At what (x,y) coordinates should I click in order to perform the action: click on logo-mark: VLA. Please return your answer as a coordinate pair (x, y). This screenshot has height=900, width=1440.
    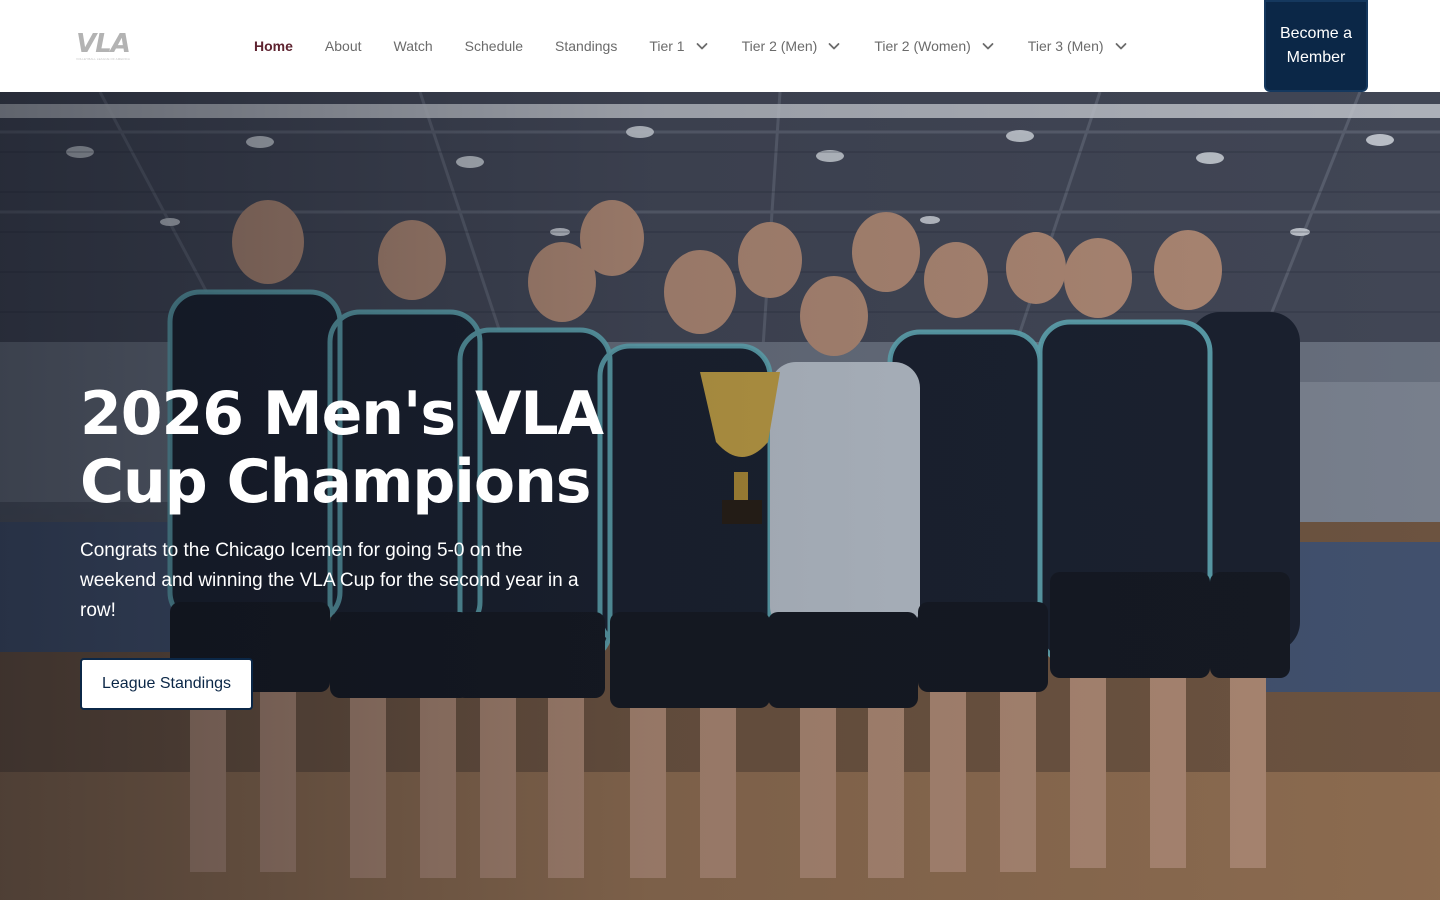
    Looking at the image, I should click on (103, 44).